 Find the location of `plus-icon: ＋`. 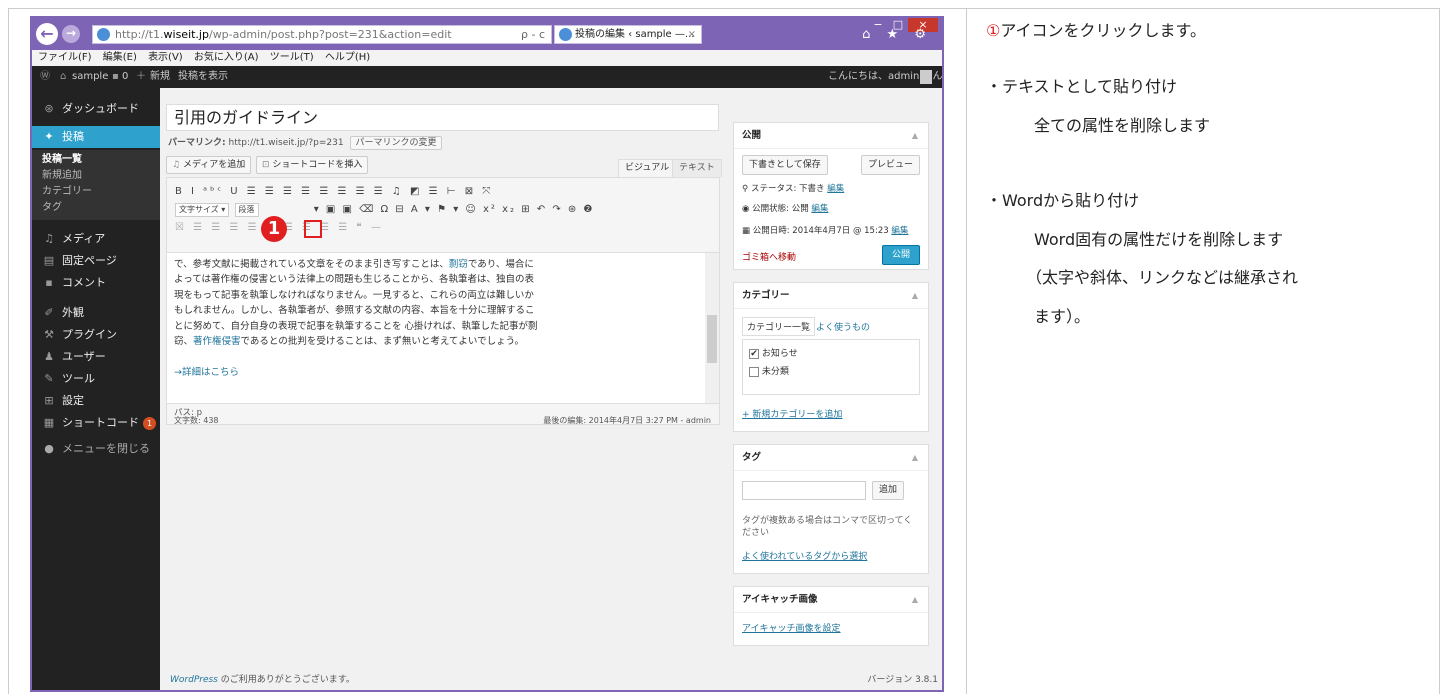

plus-icon: ＋ is located at coordinates (141, 77).